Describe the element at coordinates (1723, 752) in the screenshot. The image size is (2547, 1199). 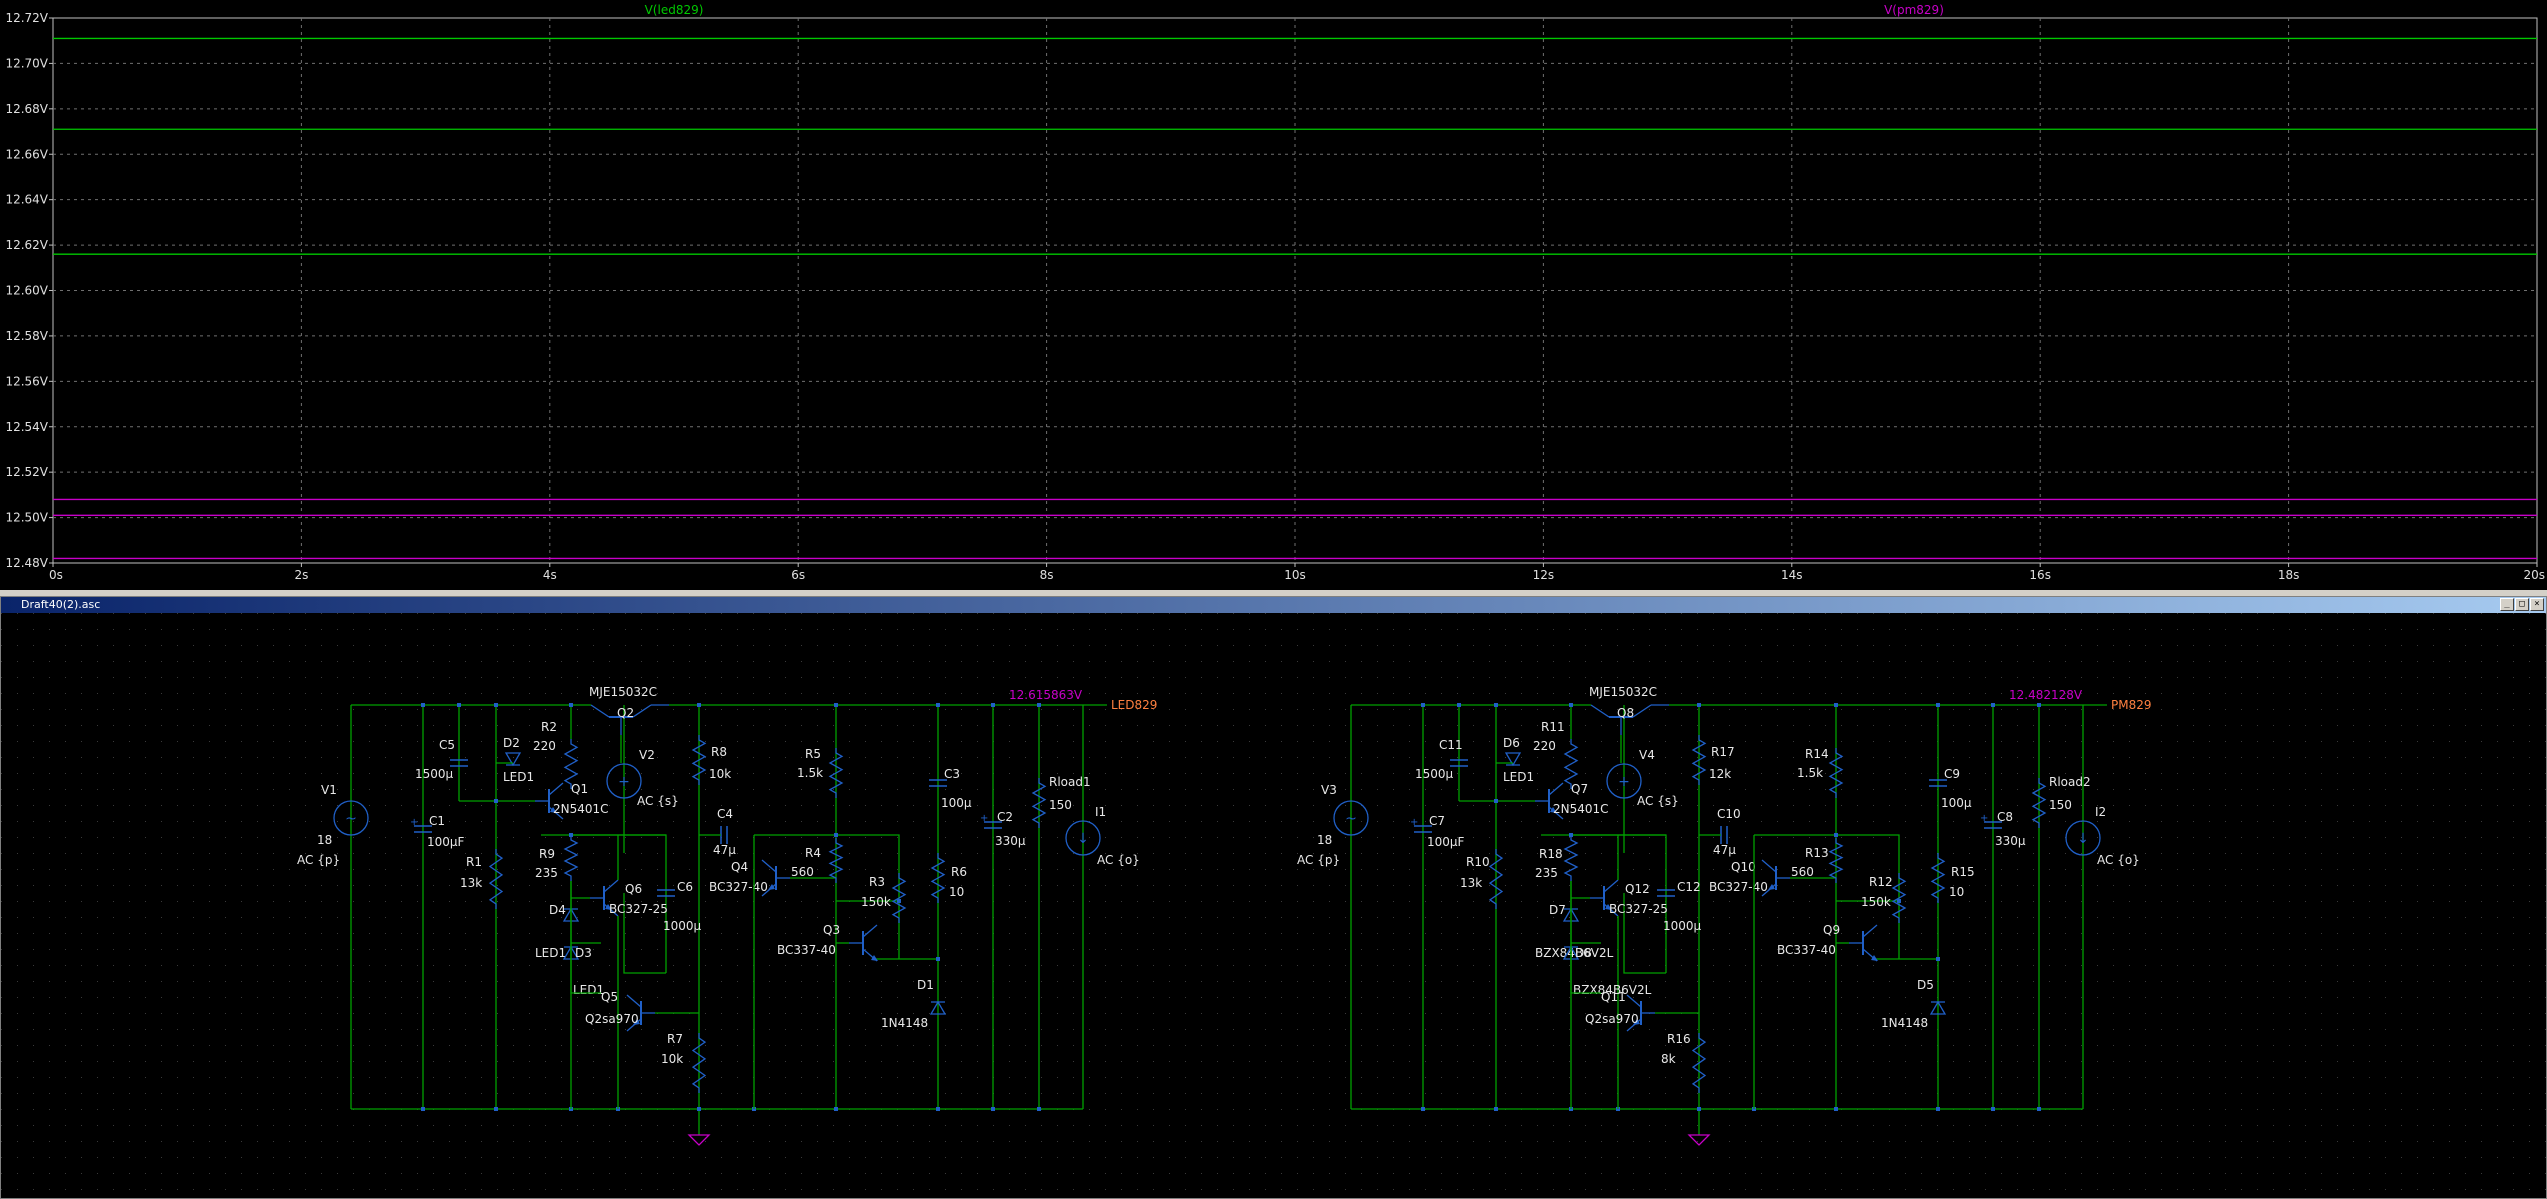
I see `label-r8: R17` at that location.